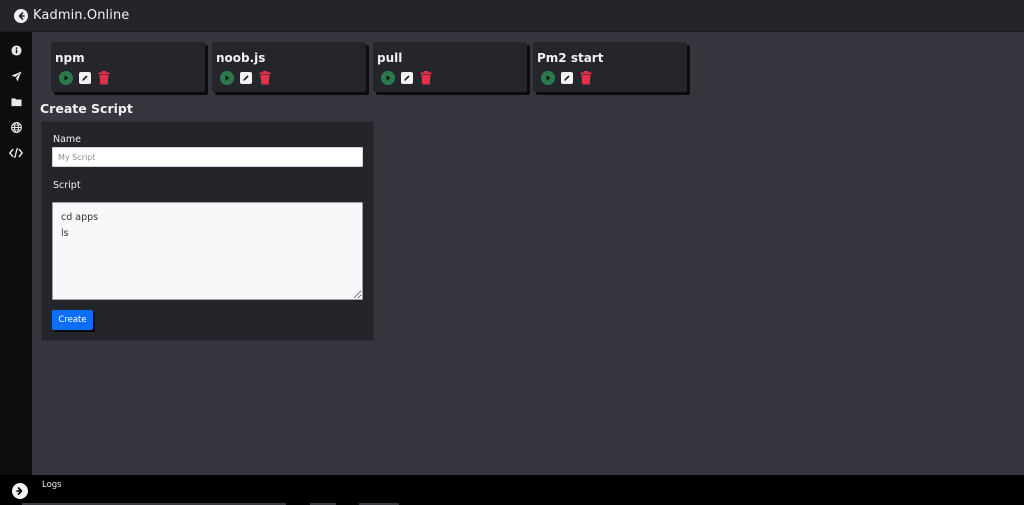 The image size is (1024, 505). Describe the element at coordinates (70, 58) in the screenshot. I see `script-title: npm` at that location.